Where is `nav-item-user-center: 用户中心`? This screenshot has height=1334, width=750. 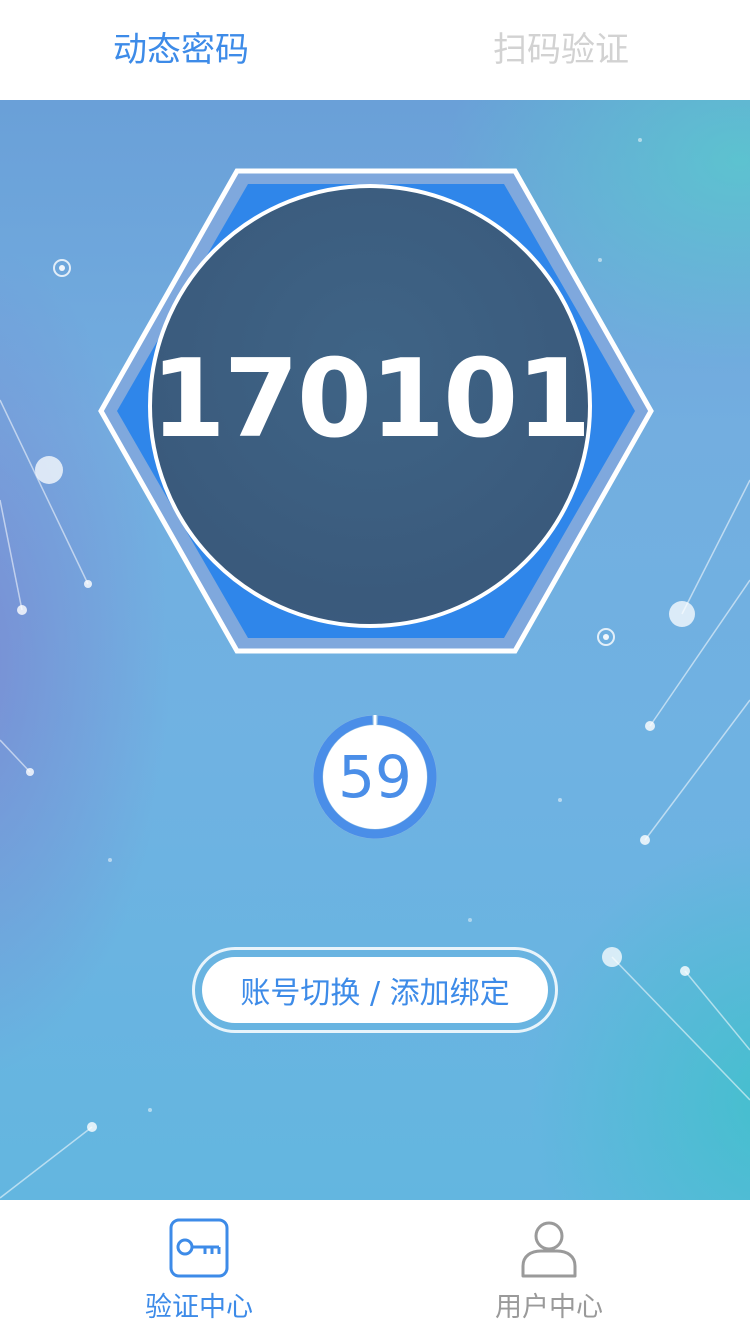
nav-item-user-center: 用户中心 is located at coordinates (549, 1270).